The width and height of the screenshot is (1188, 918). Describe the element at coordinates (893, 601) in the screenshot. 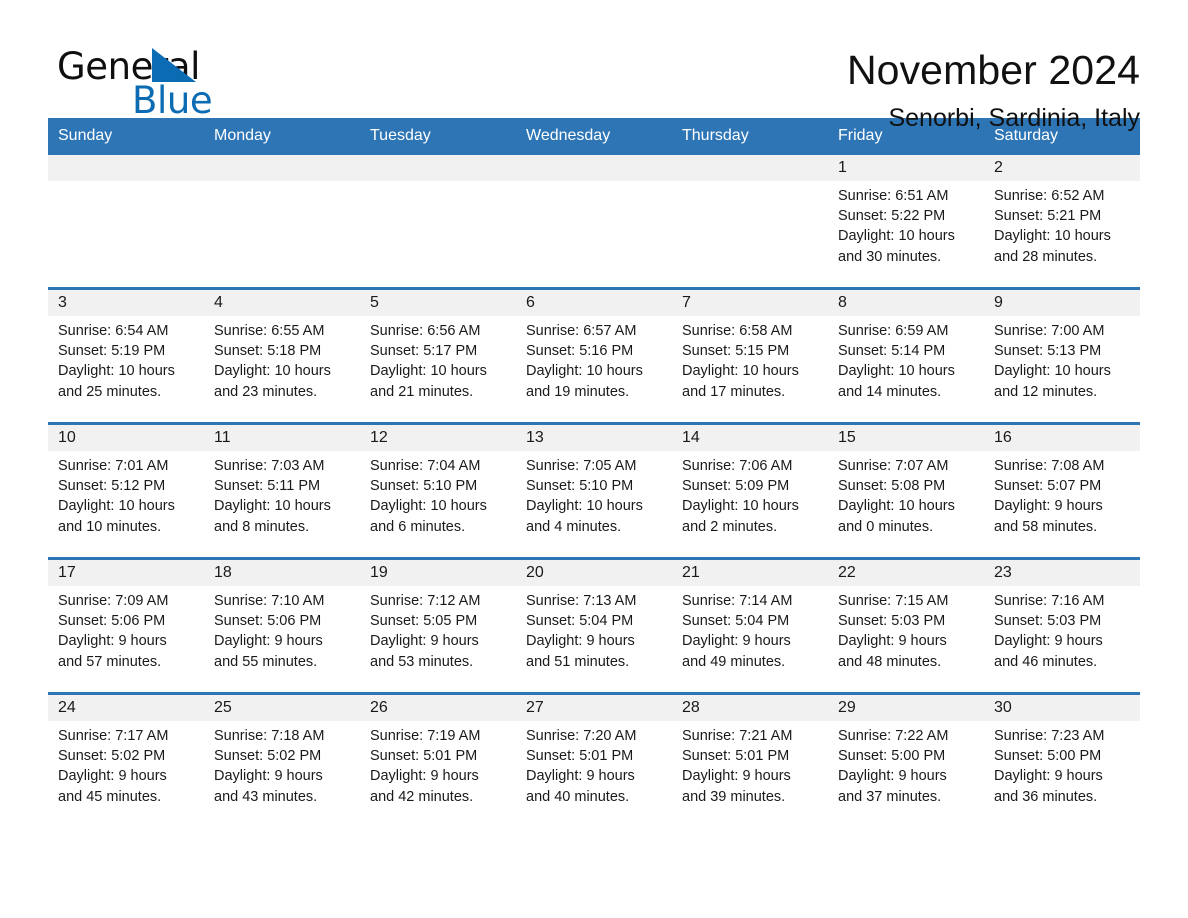

I see `sunrise-text: Sunrise: 7:15 AM` at that location.